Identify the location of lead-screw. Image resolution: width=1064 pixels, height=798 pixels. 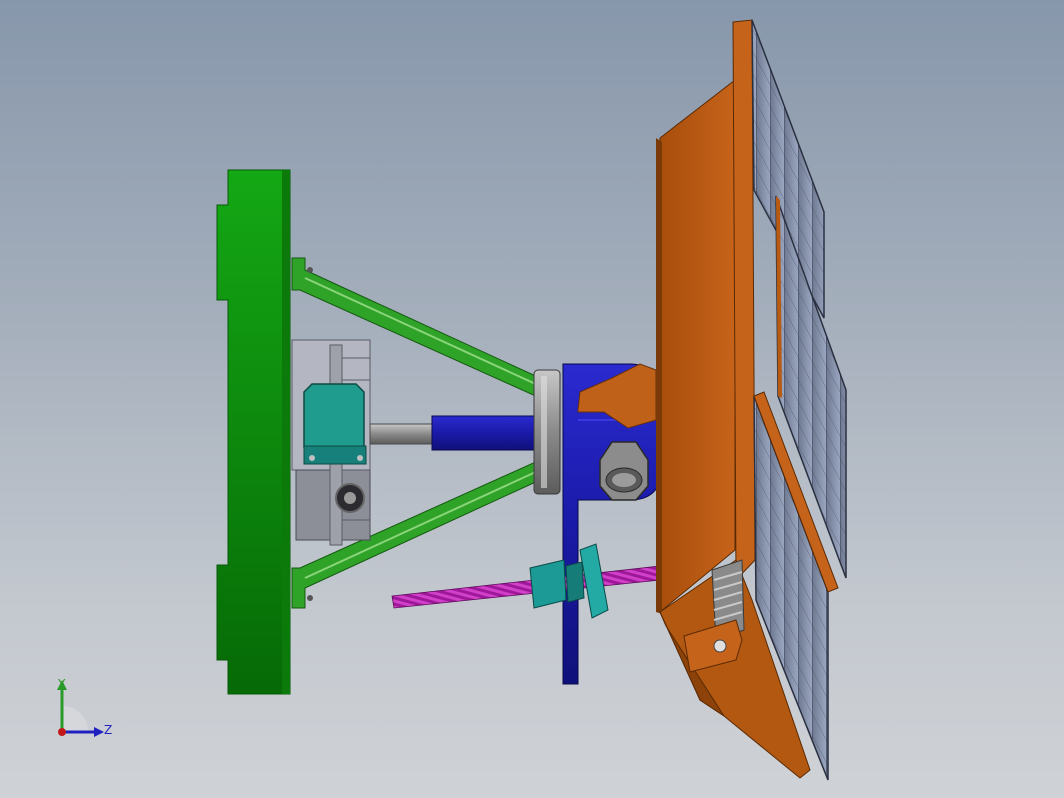
(526, 587).